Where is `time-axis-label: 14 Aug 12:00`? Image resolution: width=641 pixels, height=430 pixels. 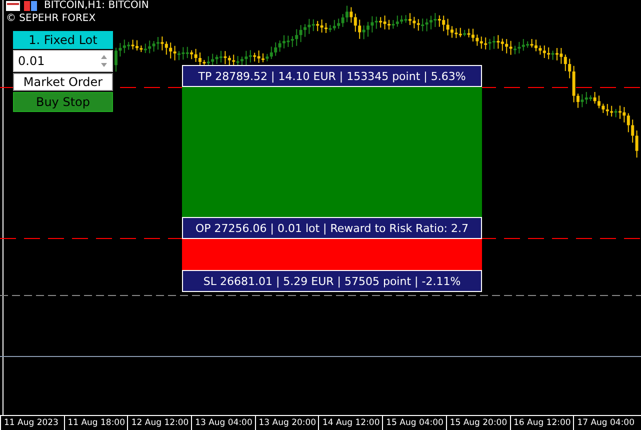
time-axis-label: 14 Aug 12:00 is located at coordinates (350, 423).